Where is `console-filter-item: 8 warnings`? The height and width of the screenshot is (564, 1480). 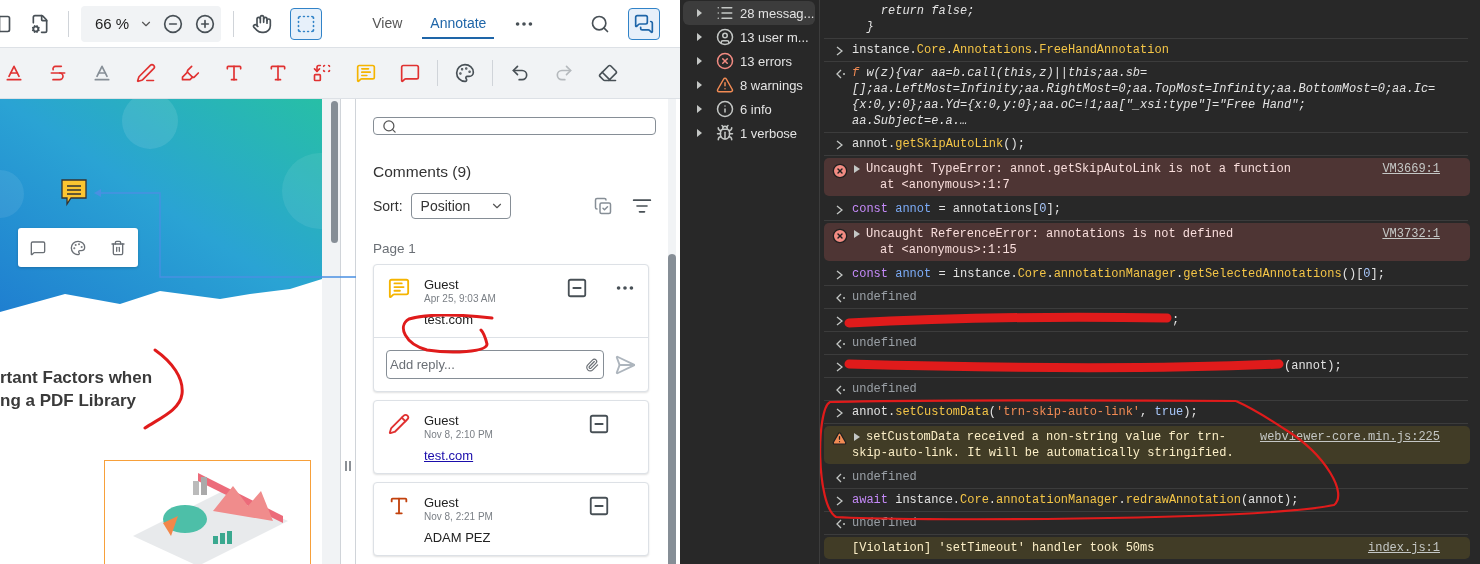 console-filter-item: 8 warnings is located at coordinates (749, 85).